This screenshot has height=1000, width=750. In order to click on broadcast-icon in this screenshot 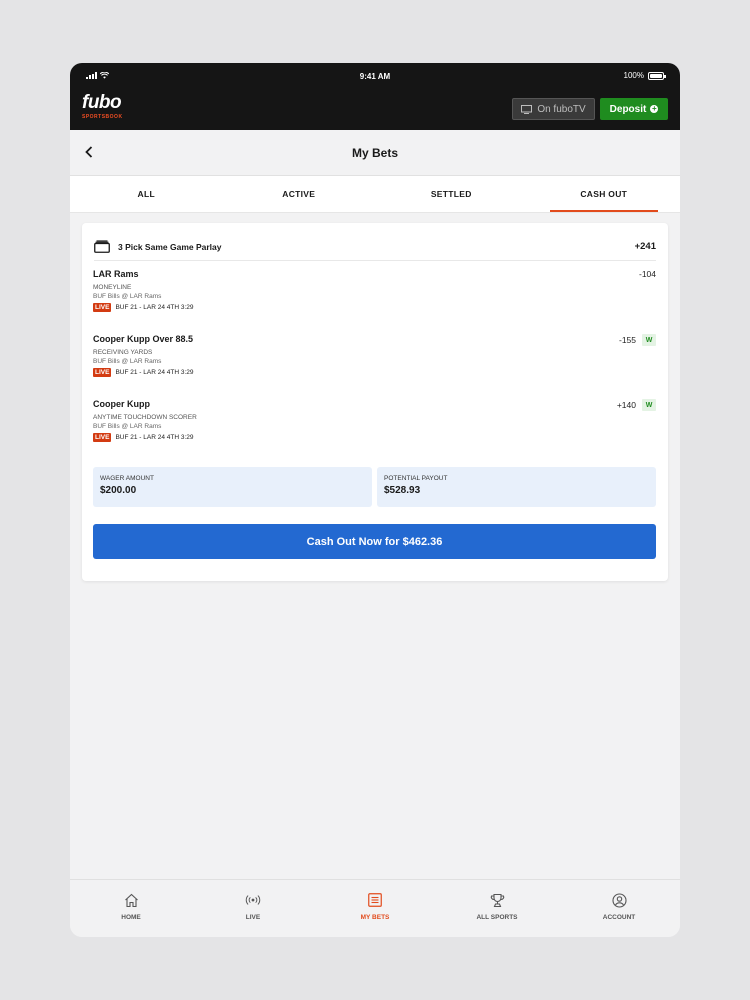, I will do `click(253, 900)`.